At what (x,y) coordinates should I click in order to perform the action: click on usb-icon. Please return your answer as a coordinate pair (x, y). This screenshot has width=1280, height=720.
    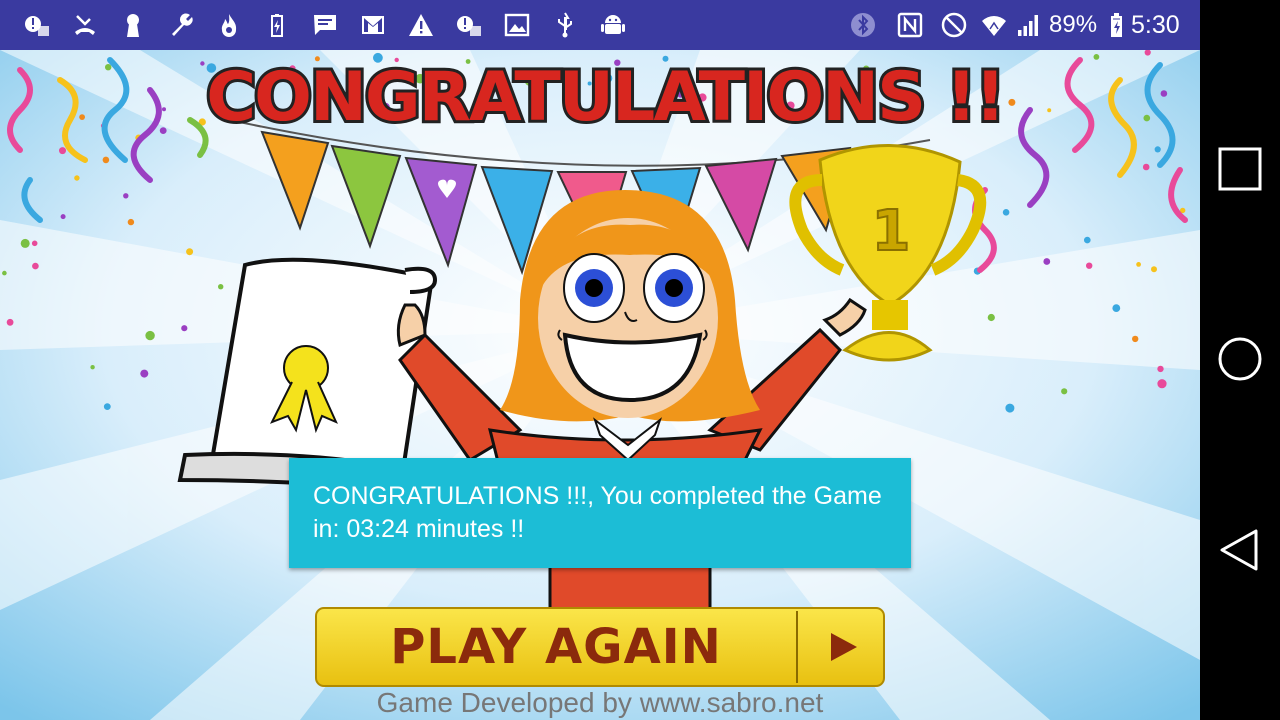
    Looking at the image, I should click on (565, 25).